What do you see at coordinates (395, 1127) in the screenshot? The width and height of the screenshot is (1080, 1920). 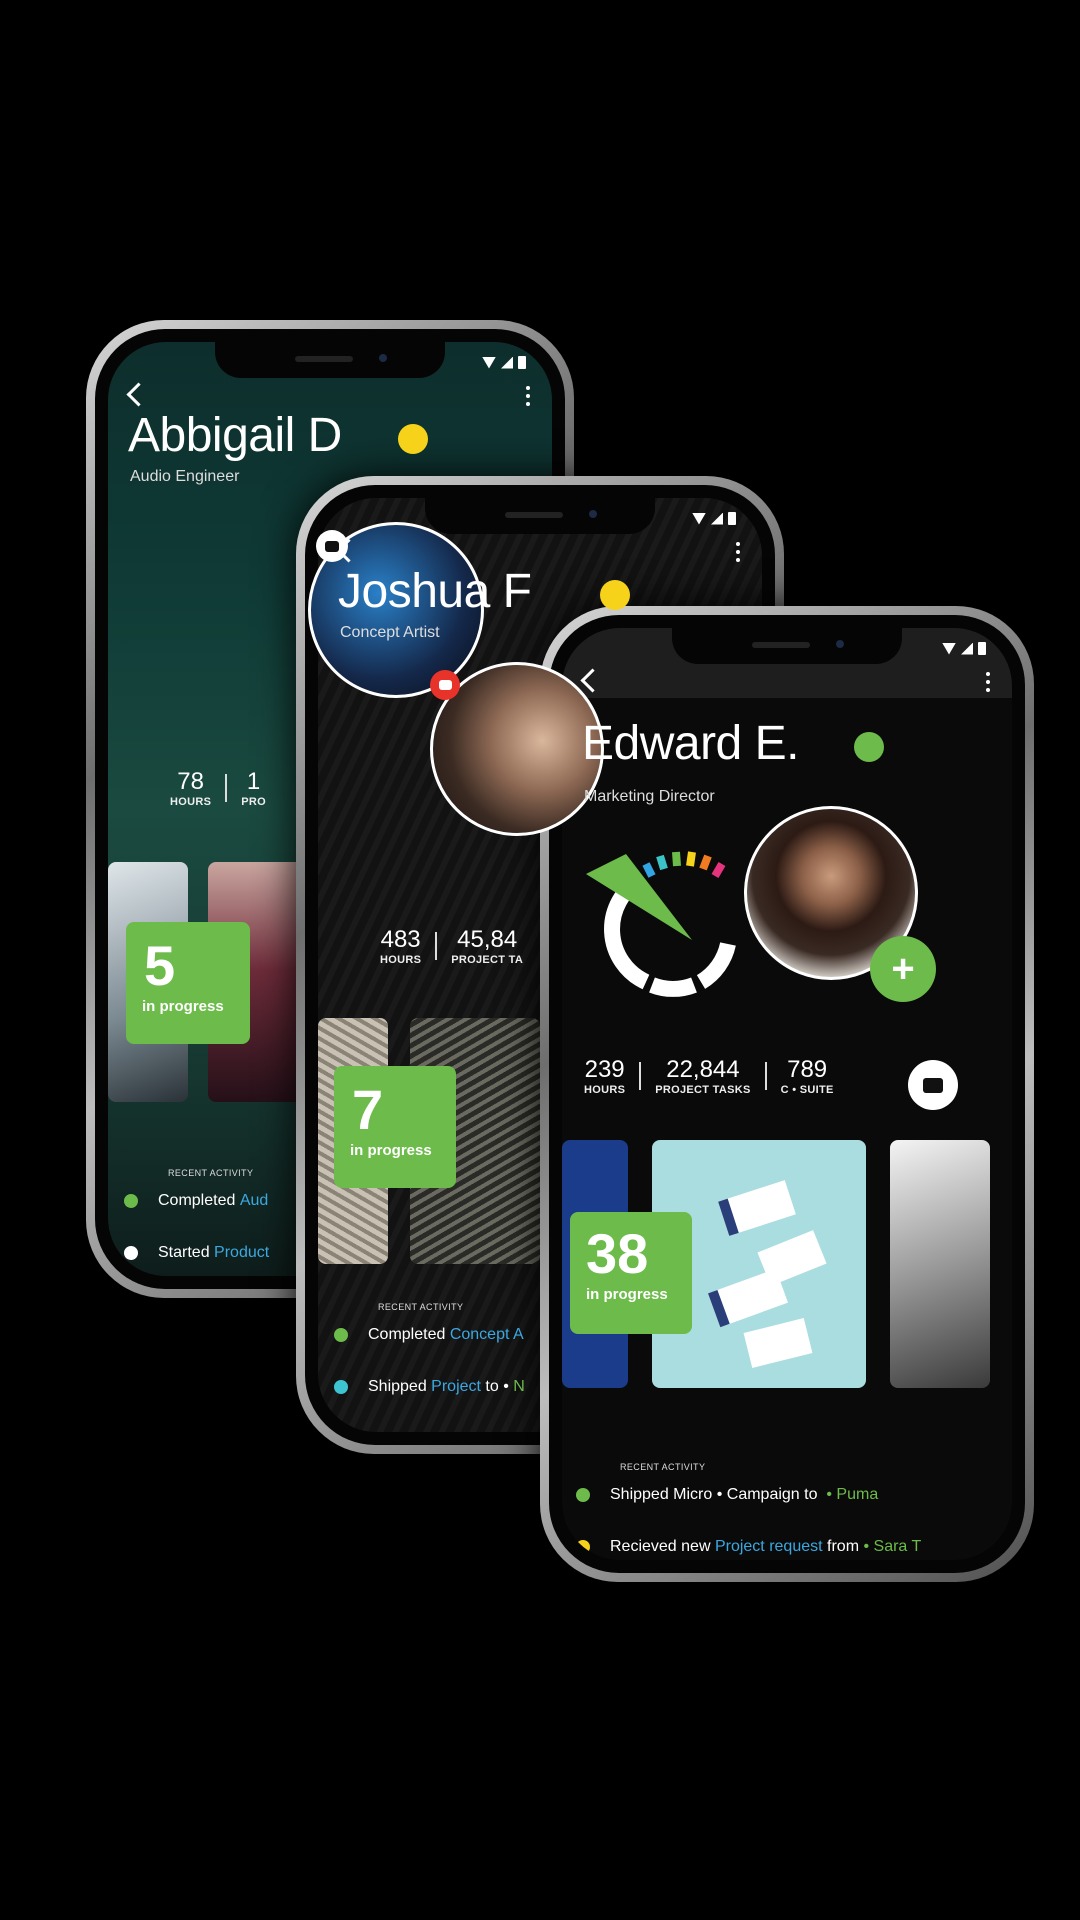 I see `in-progress-badge: 7 in progress` at bounding box center [395, 1127].